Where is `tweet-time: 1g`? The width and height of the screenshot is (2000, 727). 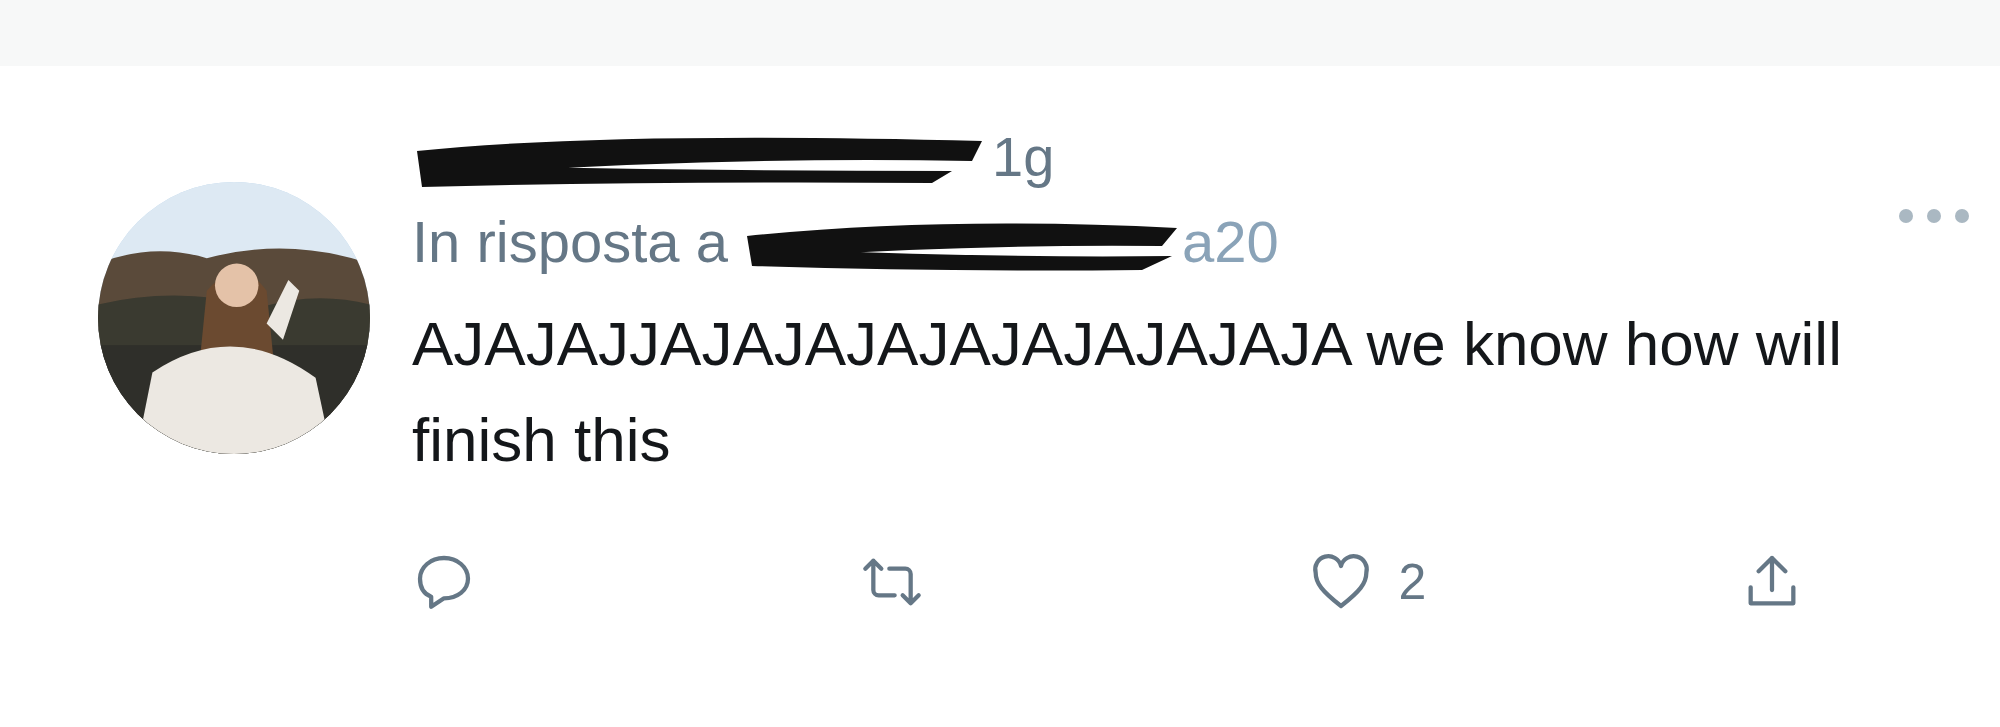 tweet-time: 1g is located at coordinates (1023, 156).